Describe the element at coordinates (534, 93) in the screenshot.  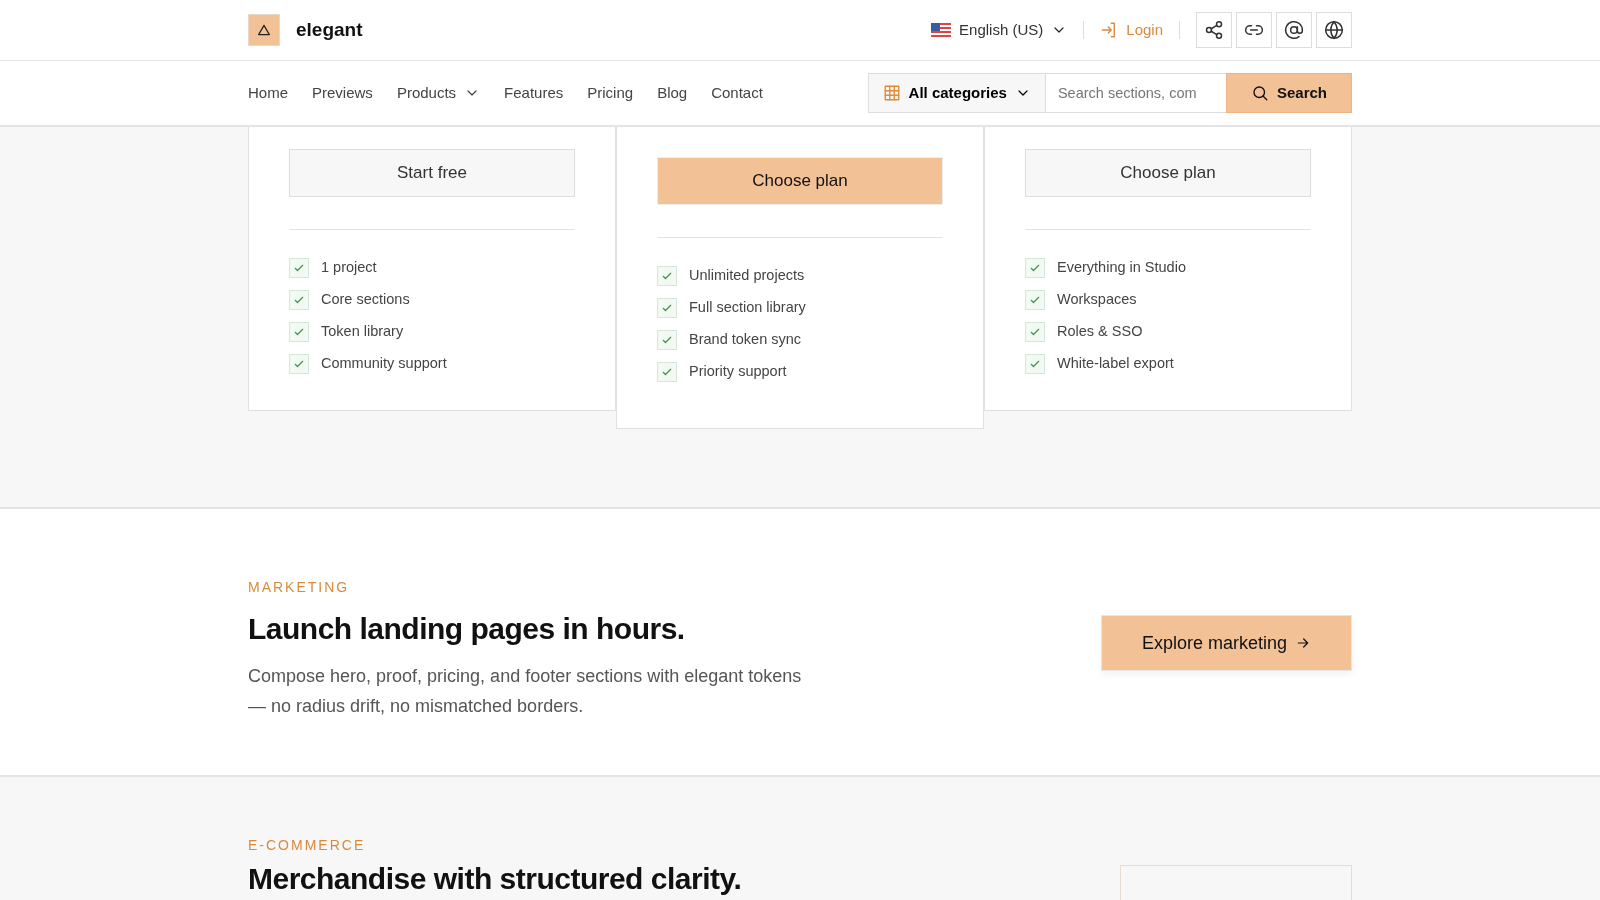
I see `nav-link: Features` at that location.